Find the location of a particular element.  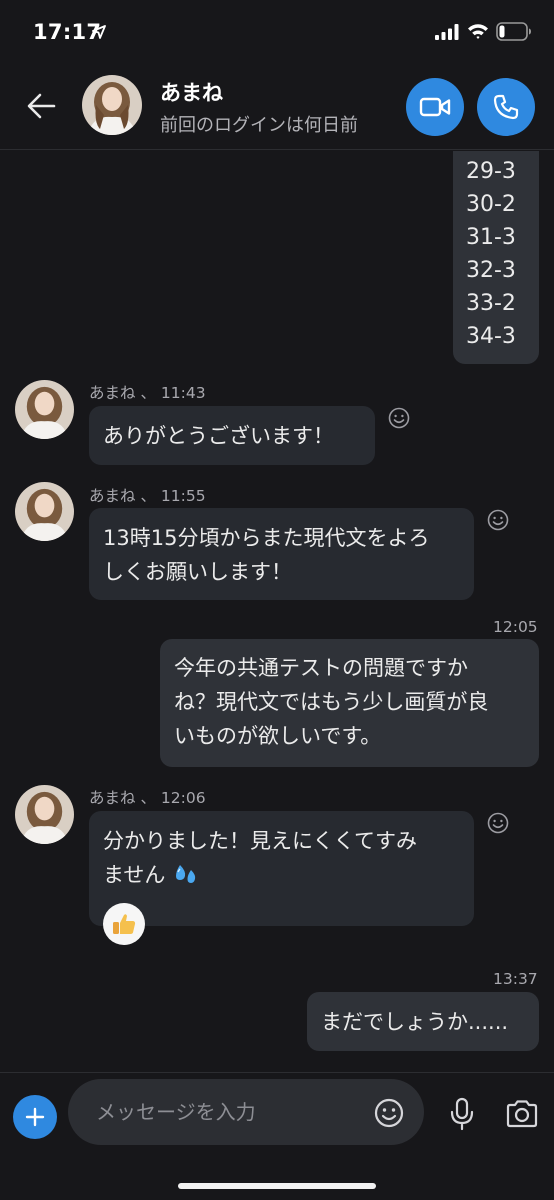

message-text-line: 34-3 is located at coordinates (491, 336).